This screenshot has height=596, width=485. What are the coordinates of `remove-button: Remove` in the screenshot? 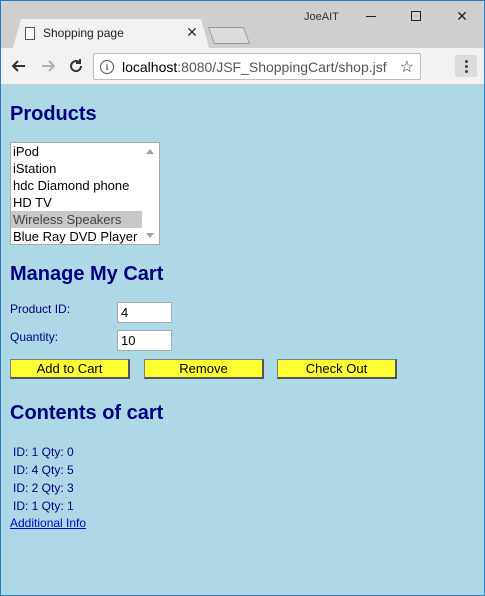 It's located at (204, 369).